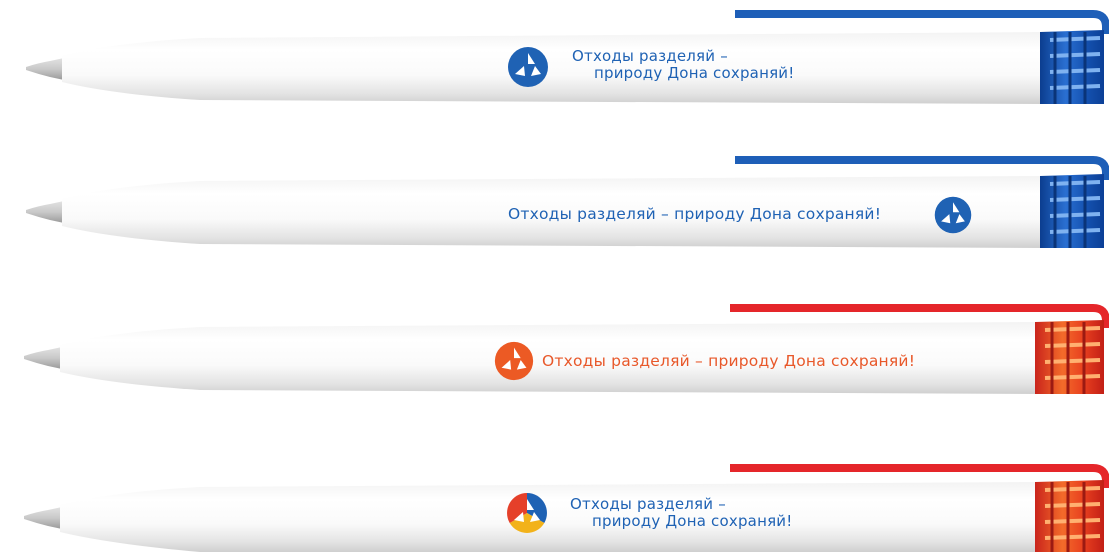 The height and width of the screenshot is (552, 1109). What do you see at coordinates (527, 513) in the screenshot?
I see `recycle-logo-multicolor` at bounding box center [527, 513].